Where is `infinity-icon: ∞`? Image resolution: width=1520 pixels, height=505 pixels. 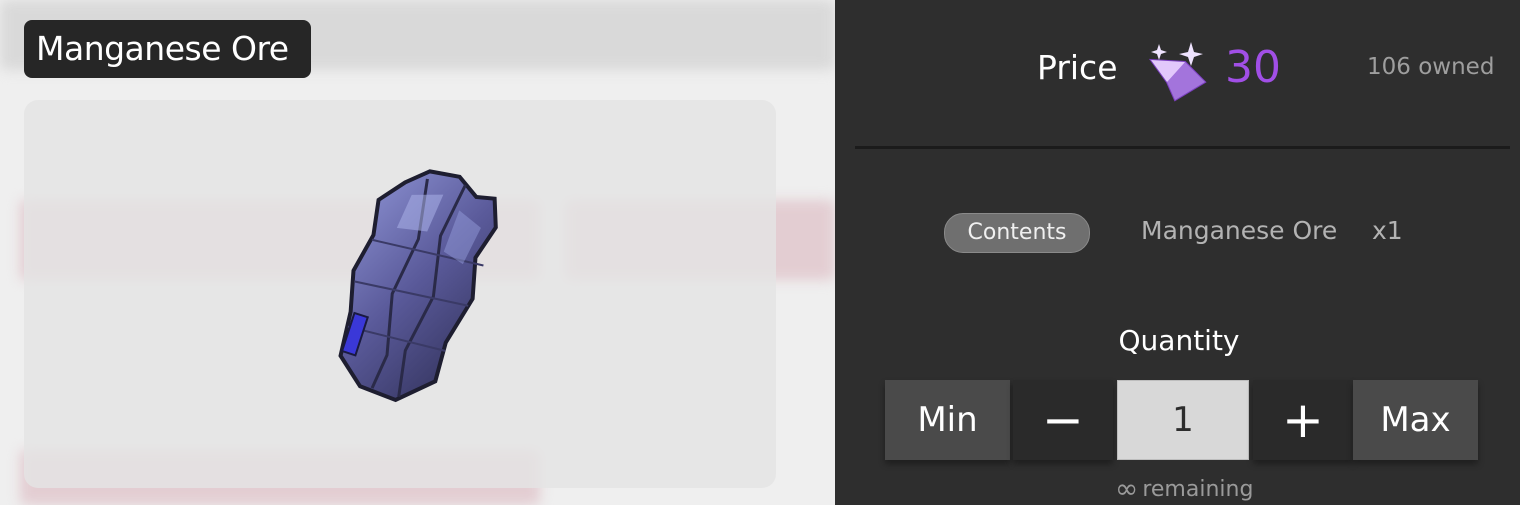 infinity-icon: ∞ is located at coordinates (1127, 488).